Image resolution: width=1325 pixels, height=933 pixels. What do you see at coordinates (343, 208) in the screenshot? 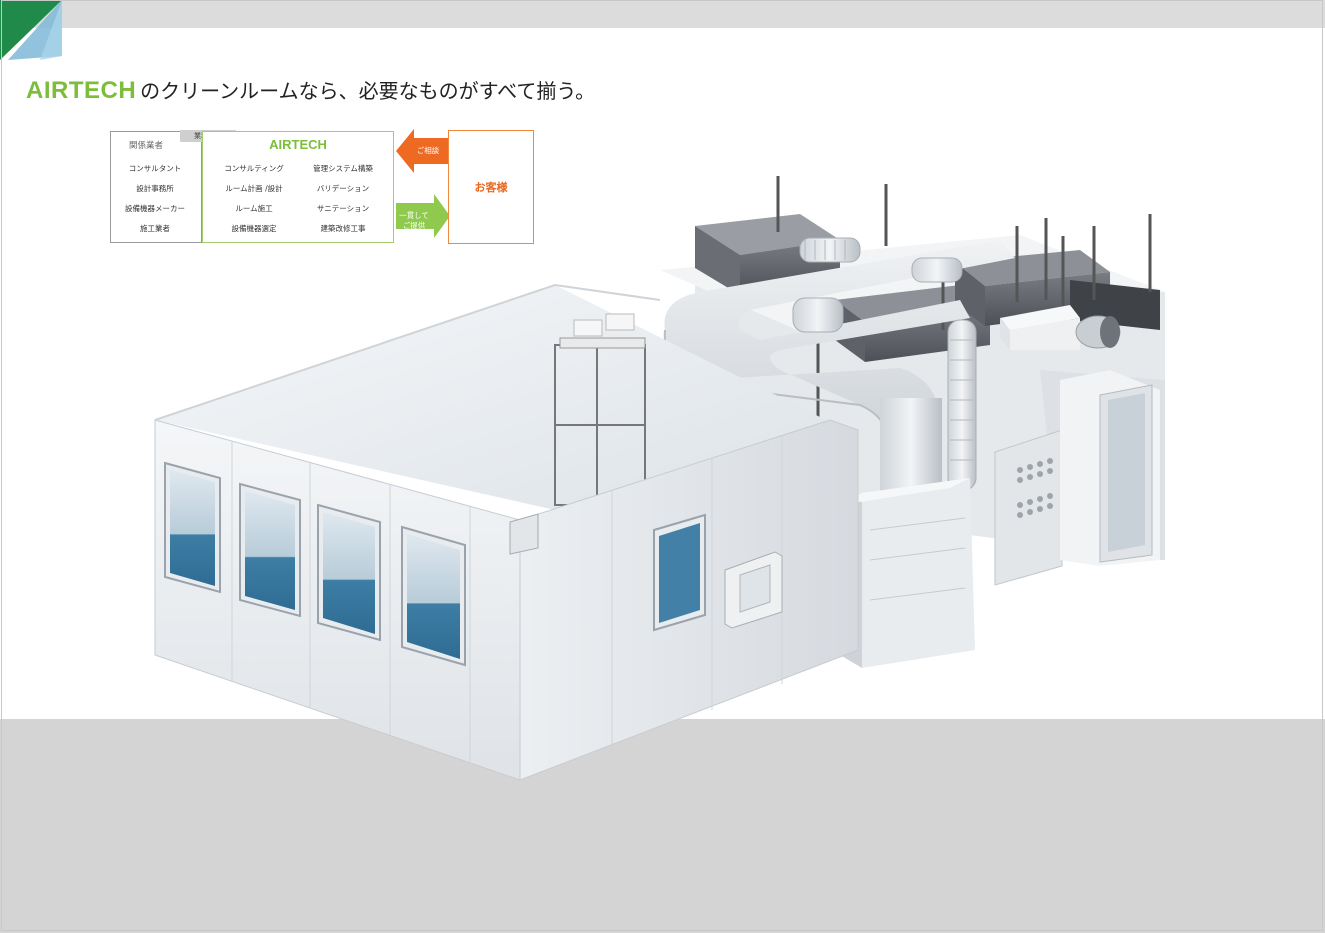
I see `airtech-service: サニテーション` at bounding box center [343, 208].